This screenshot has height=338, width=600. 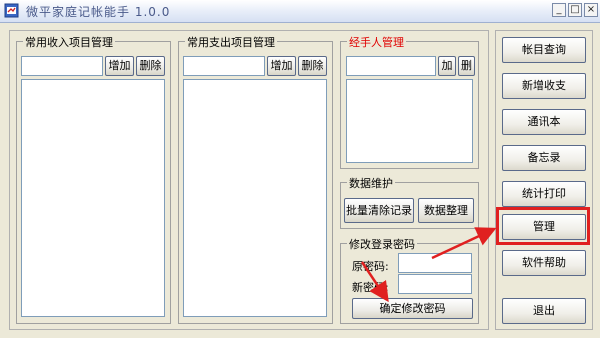 I want to click on handler-add-button: 加, so click(x=447, y=66).